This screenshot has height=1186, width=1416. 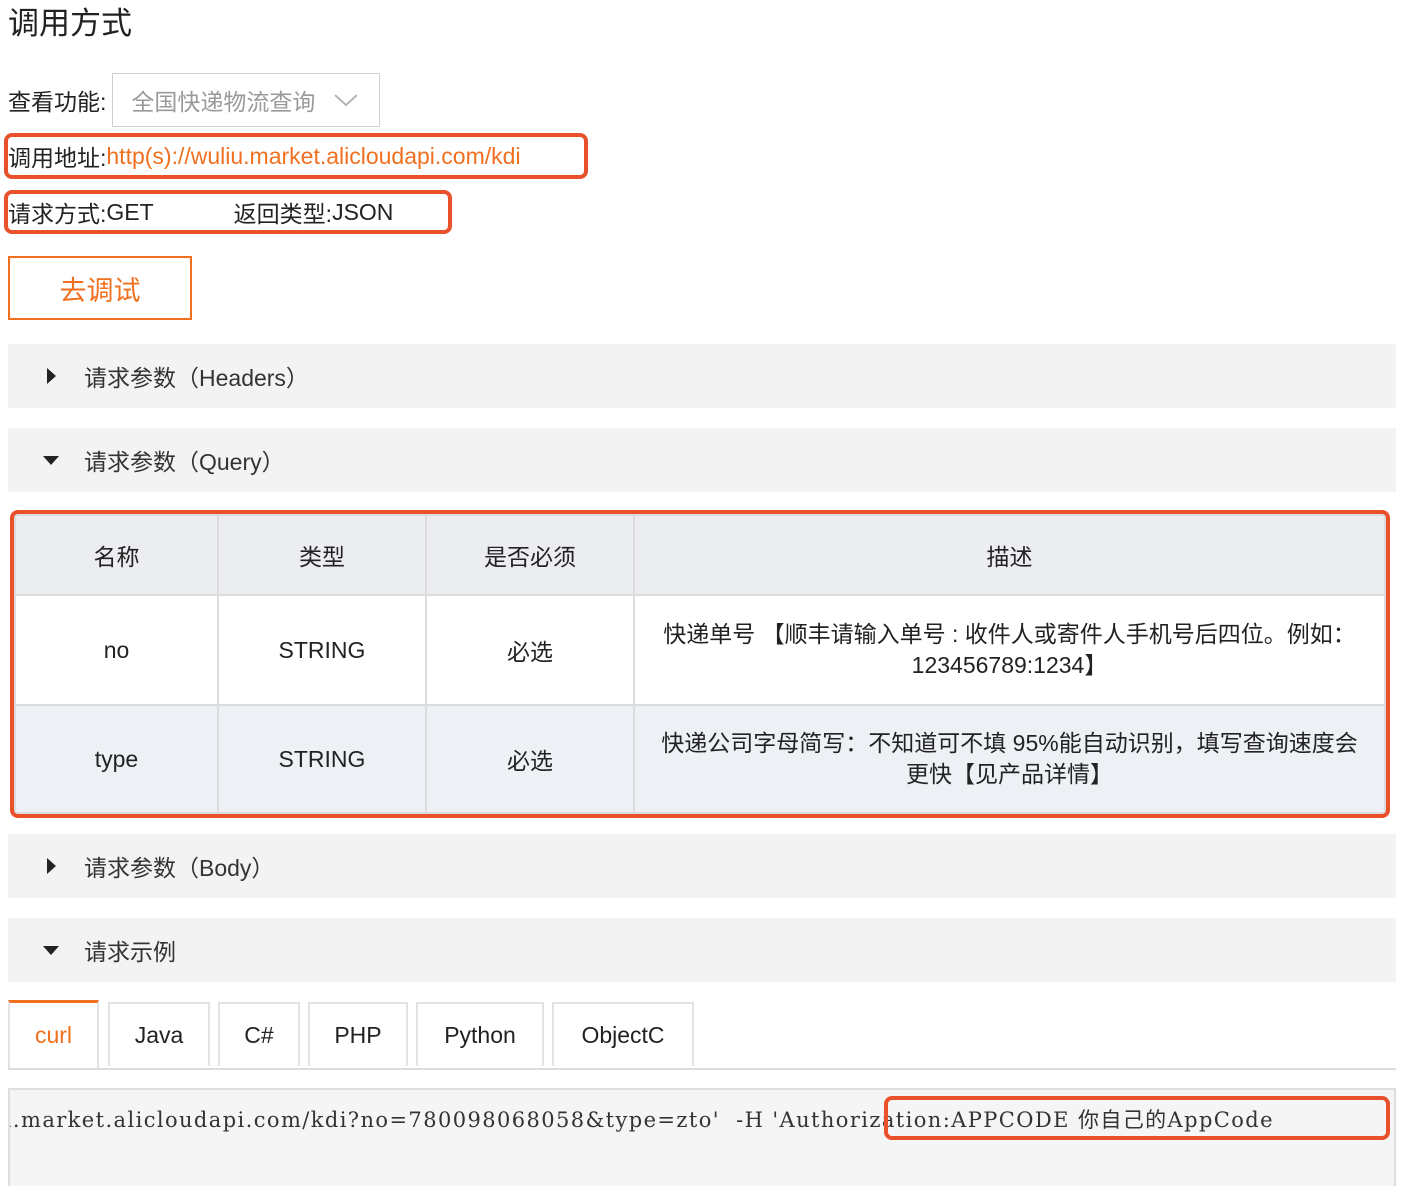 What do you see at coordinates (363, 211) in the screenshot?
I see `return-type-value: JSON` at bounding box center [363, 211].